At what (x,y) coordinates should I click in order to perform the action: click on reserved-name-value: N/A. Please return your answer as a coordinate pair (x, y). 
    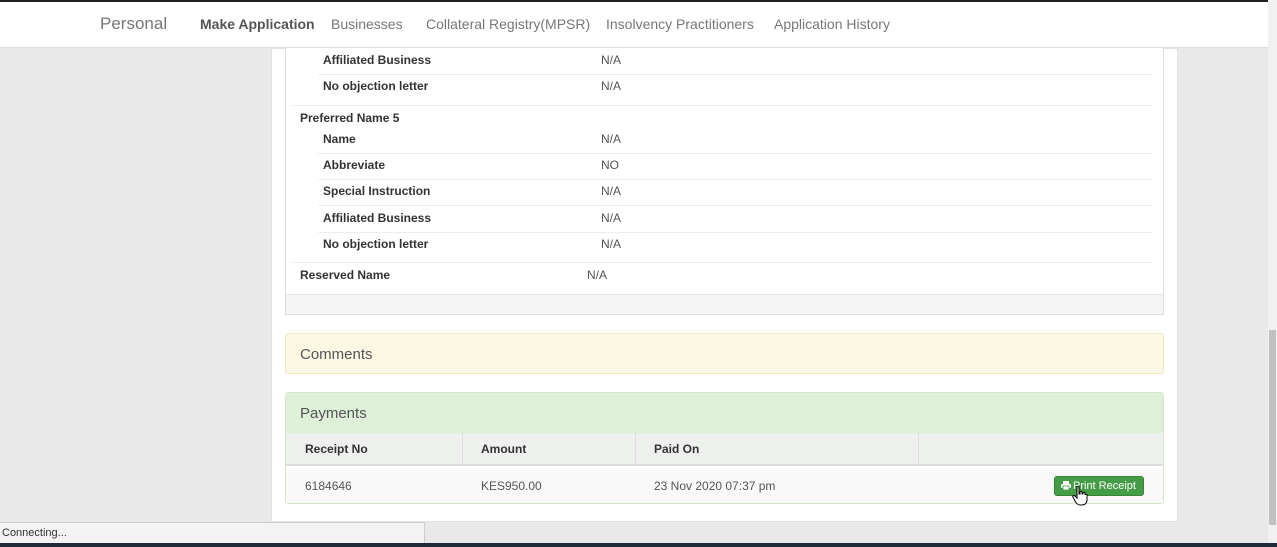
    Looking at the image, I should click on (597, 275).